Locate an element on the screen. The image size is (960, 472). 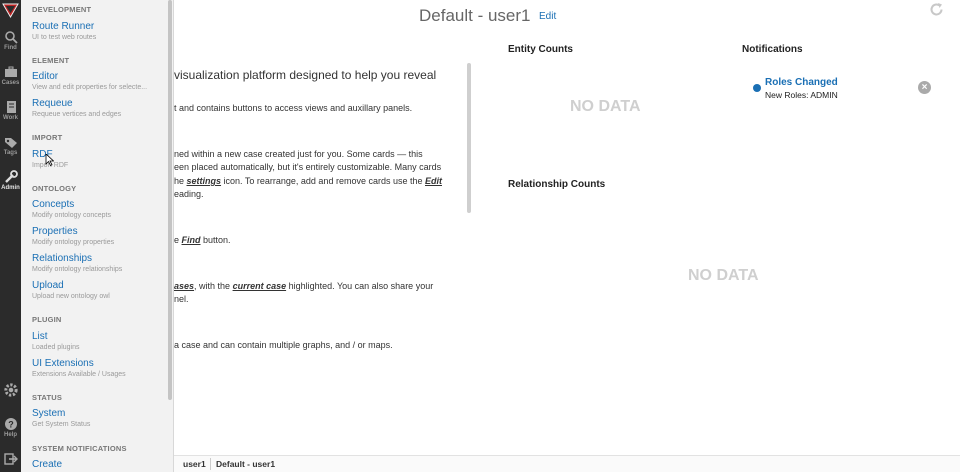
logout-icon is located at coordinates (10, 459).